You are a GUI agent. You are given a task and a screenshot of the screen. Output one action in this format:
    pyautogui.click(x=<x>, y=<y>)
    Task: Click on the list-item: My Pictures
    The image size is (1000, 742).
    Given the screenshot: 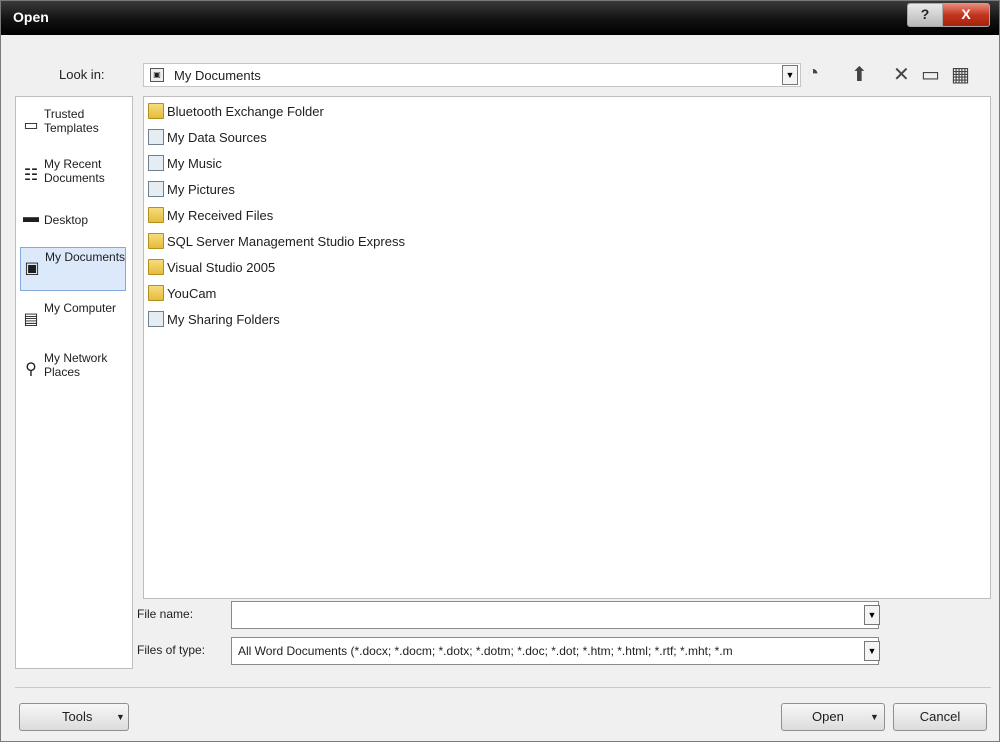 What is the action you would take?
    pyautogui.click(x=191, y=192)
    